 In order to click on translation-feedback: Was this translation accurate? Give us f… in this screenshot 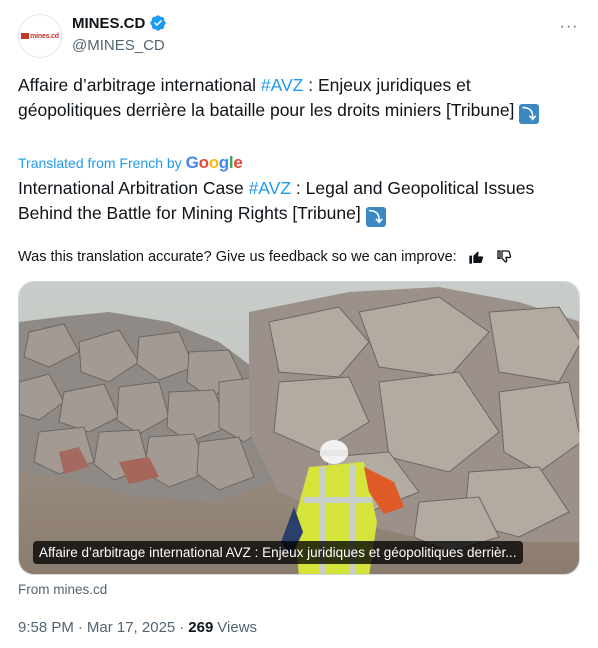, I will do `click(265, 257)`.